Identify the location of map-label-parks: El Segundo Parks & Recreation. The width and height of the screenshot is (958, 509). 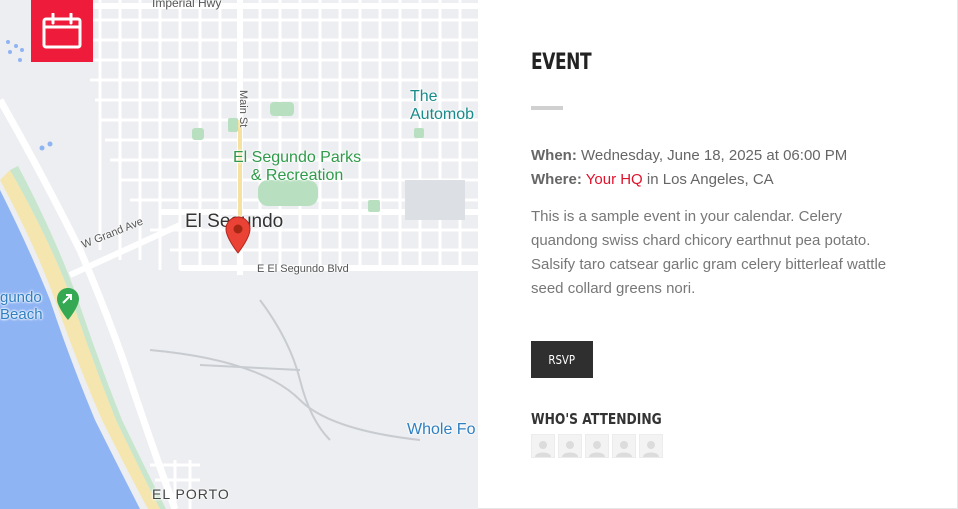
(297, 166).